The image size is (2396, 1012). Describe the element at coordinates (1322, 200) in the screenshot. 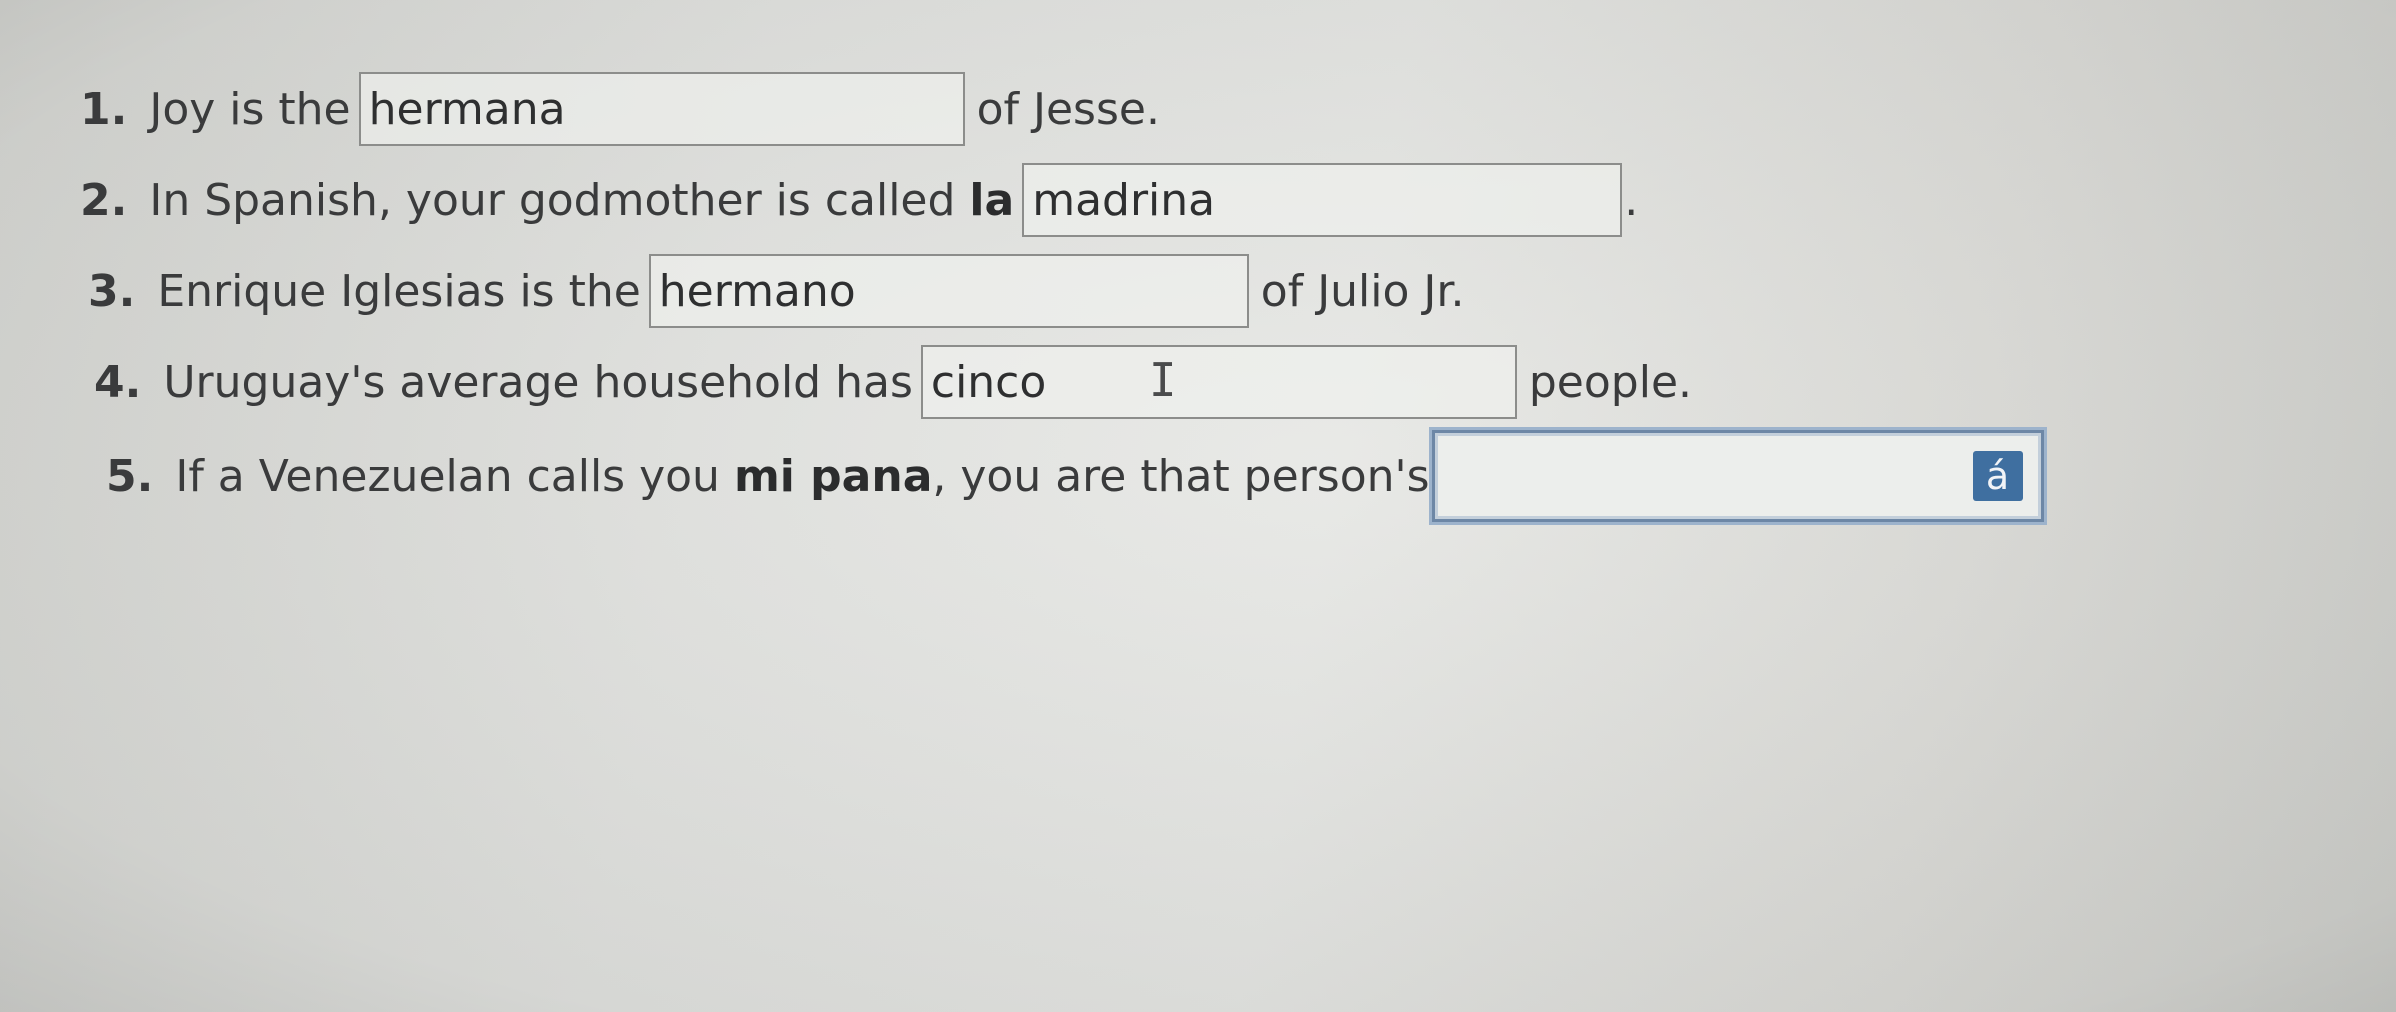

I see `answer-input-2: madrina` at that location.